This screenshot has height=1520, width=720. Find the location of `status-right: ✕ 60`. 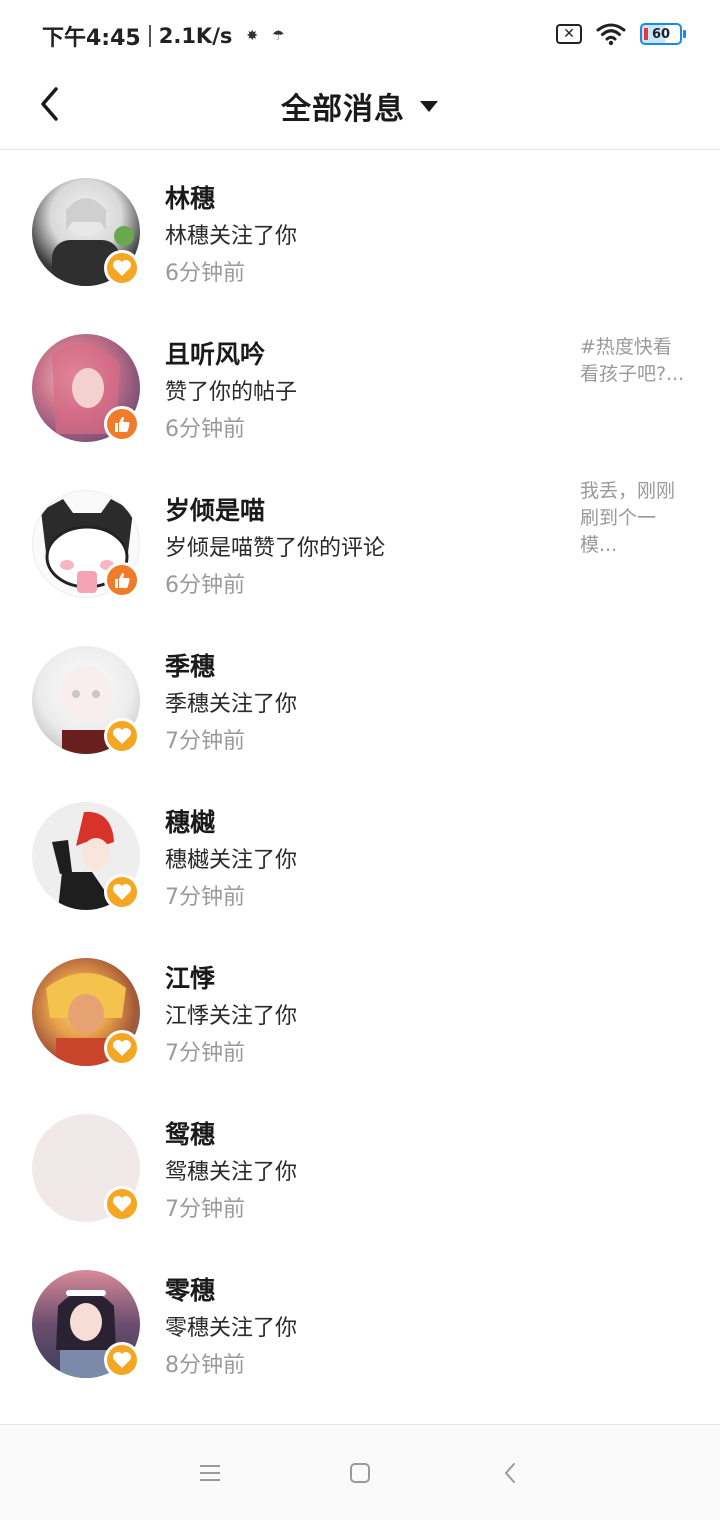

status-right: ✕ 60 is located at coordinates (621, 34).